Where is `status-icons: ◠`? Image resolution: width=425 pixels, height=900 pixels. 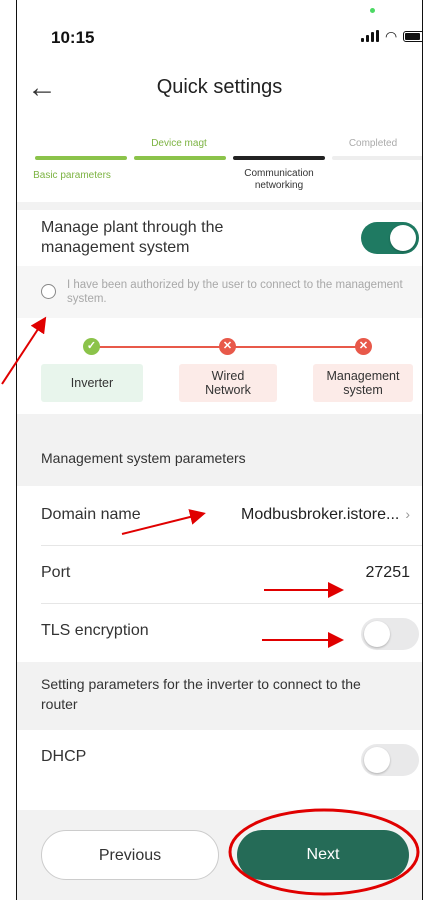 status-icons: ◠ is located at coordinates (391, 36).